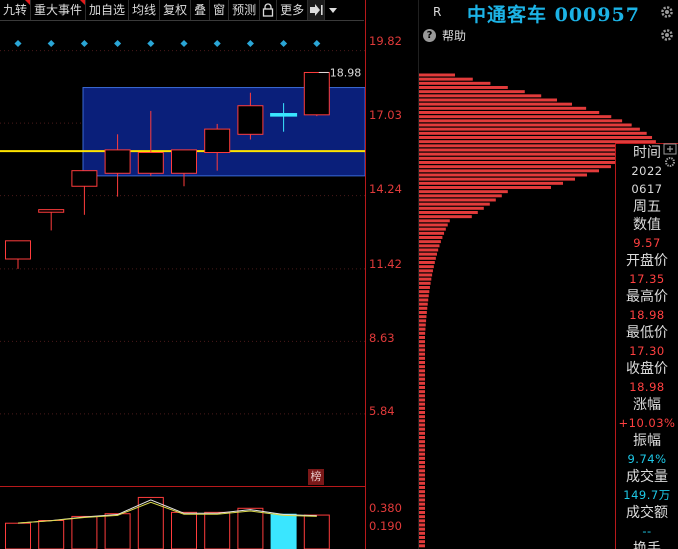 The image size is (678, 549). What do you see at coordinates (293, 10) in the screenshot?
I see `toolbar-more: 更多` at bounding box center [293, 10].